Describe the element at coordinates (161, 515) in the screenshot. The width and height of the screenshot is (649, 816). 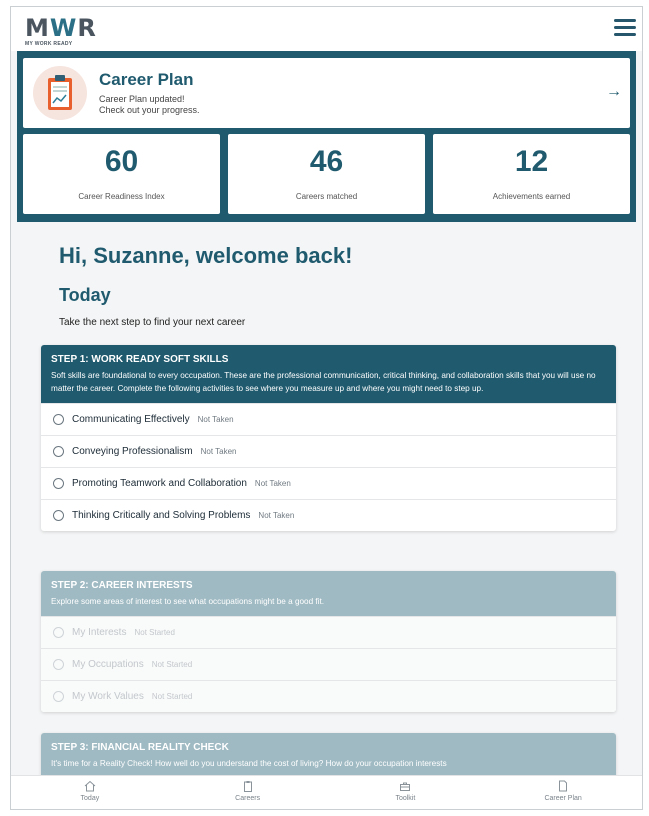
I see `activity-label: Thinking Critically and Solving Problems` at that location.